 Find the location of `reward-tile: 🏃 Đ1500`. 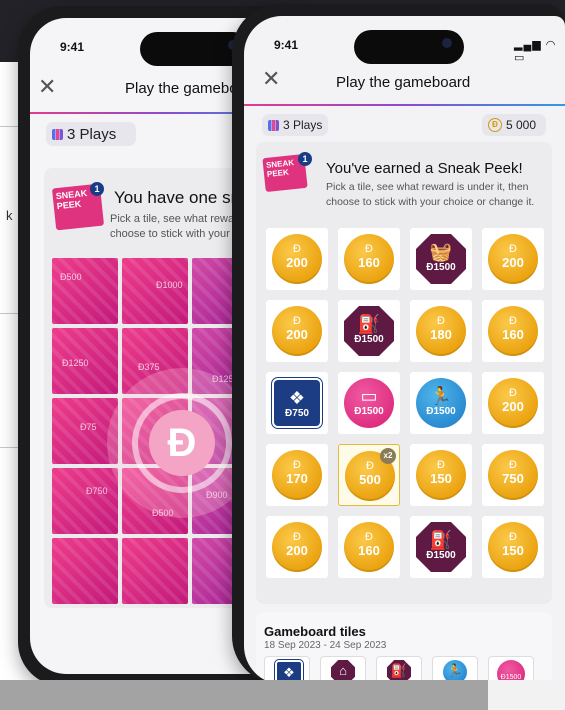

reward-tile: 🏃 Đ1500 is located at coordinates (441, 403).